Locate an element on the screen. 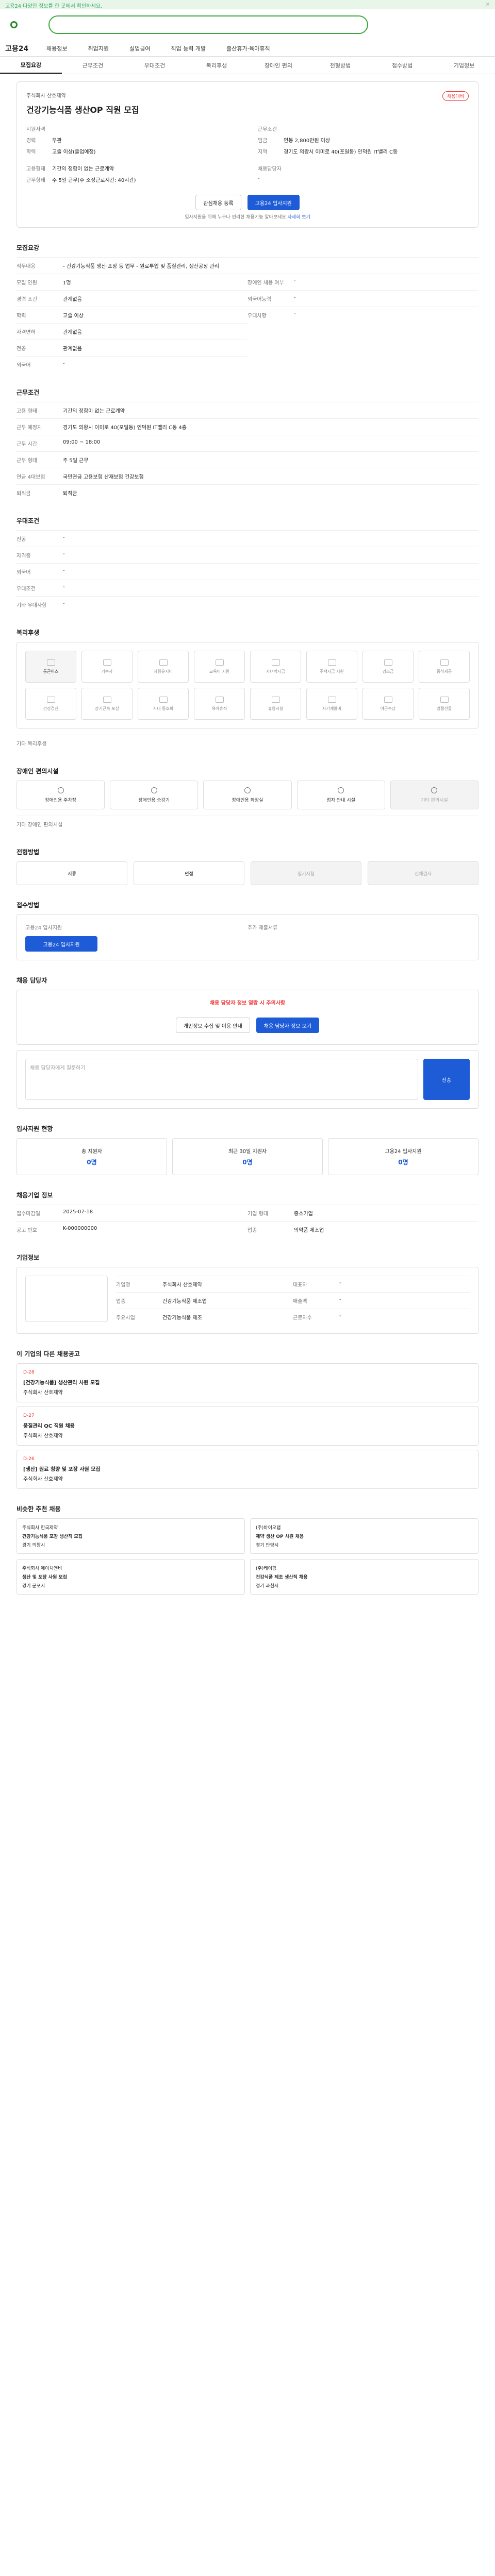 This screenshot has height=2576, width=495. group-icon is located at coordinates (164, 699).